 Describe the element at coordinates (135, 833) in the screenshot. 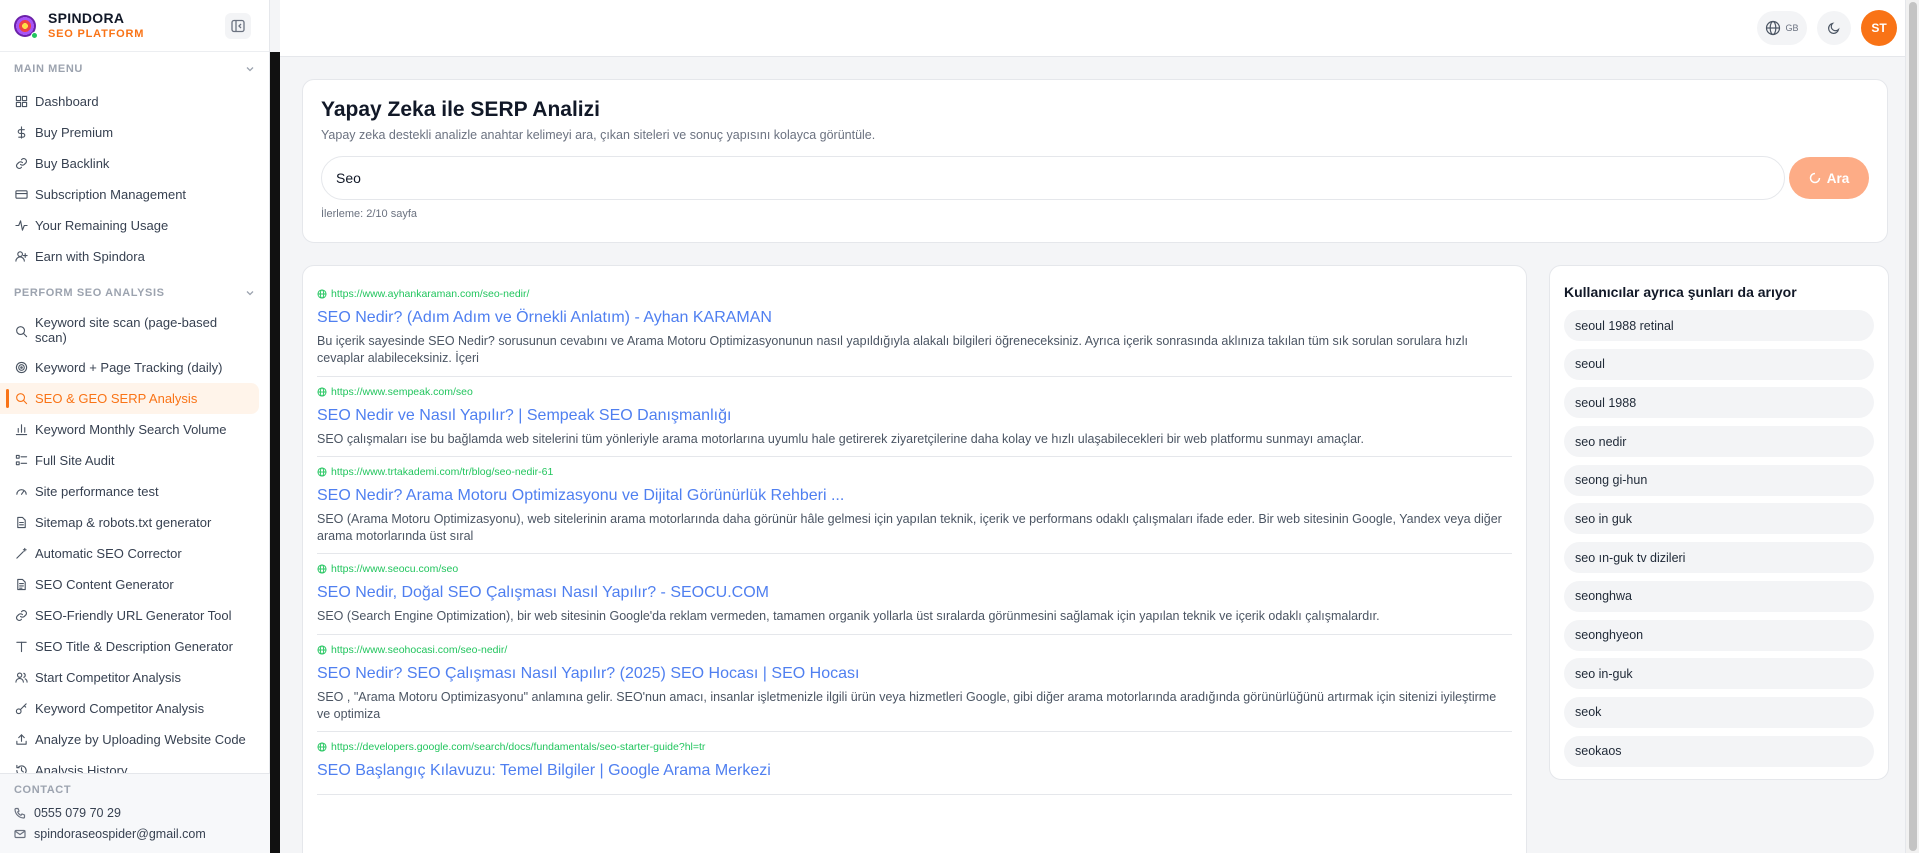

I see `contact-email: spindoraseospider@gmail.com` at that location.